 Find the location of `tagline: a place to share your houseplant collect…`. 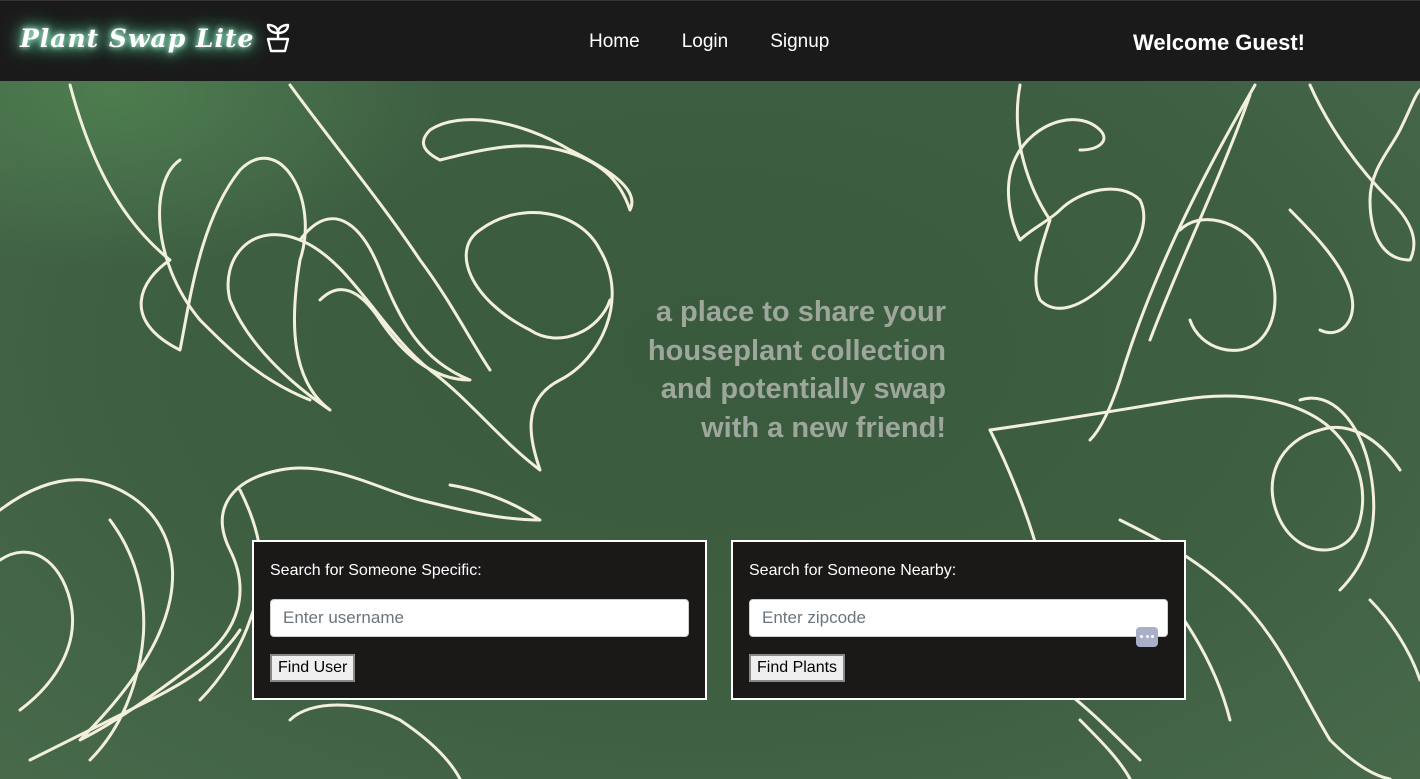

tagline: a place to share your houseplant collect… is located at coordinates (773, 370).